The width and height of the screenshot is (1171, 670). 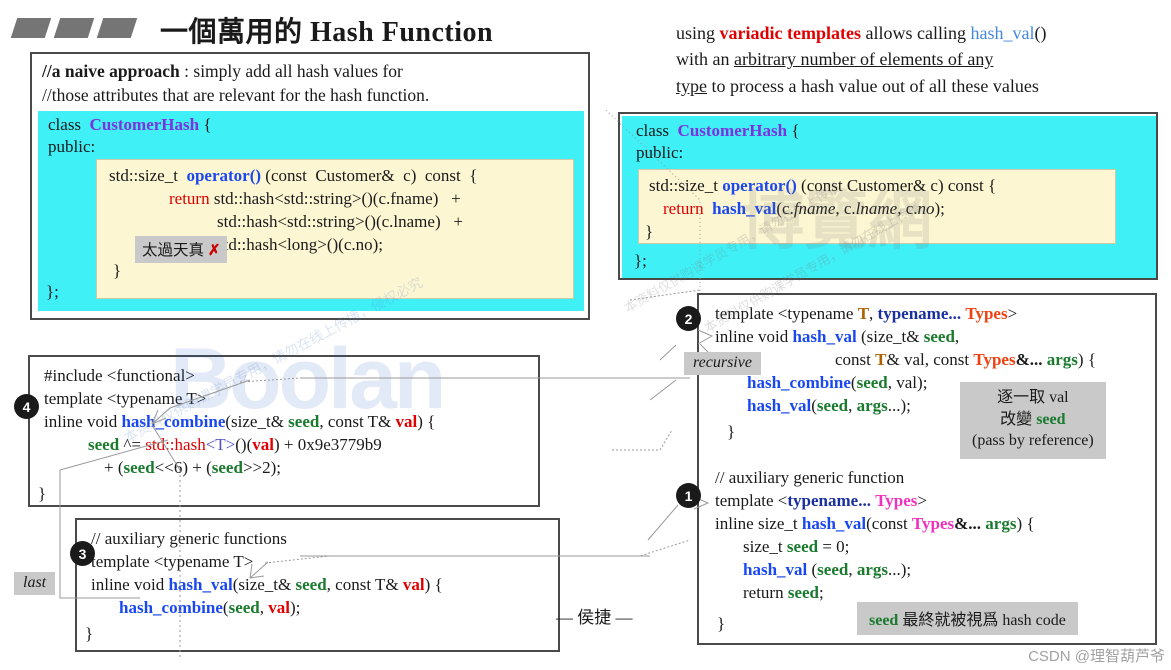 What do you see at coordinates (686, 185) in the screenshot?
I see `return-type: std::size_t` at bounding box center [686, 185].